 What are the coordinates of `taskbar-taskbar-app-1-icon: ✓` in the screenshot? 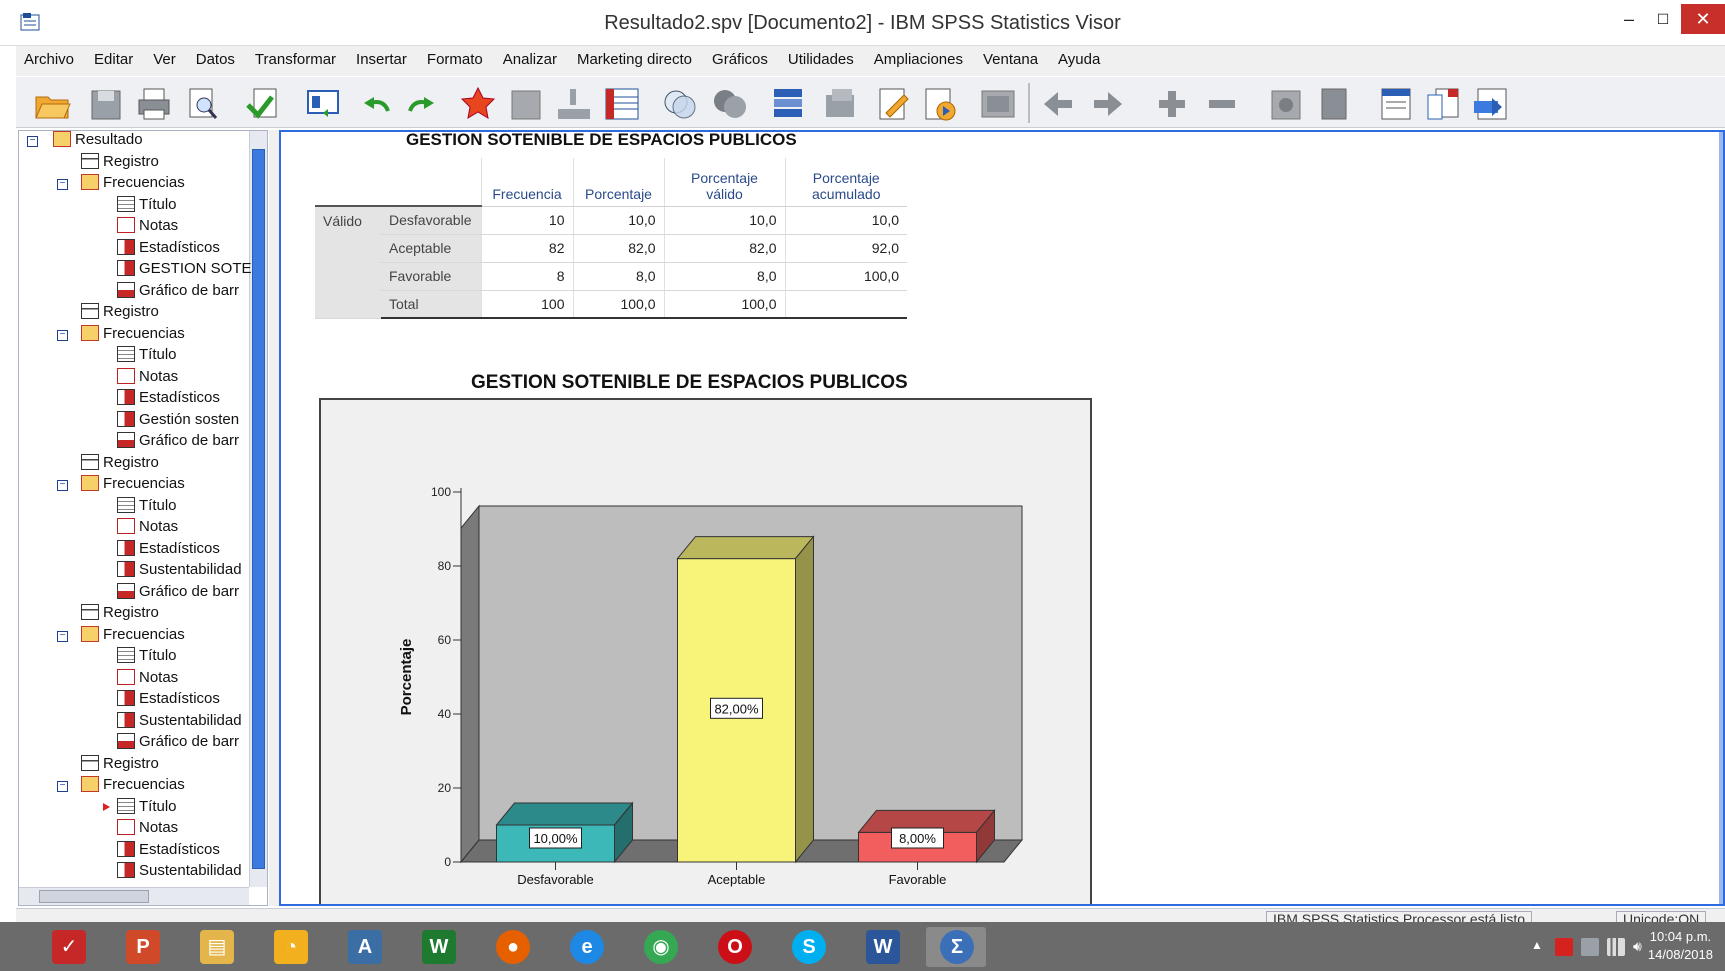 It's located at (68, 947).